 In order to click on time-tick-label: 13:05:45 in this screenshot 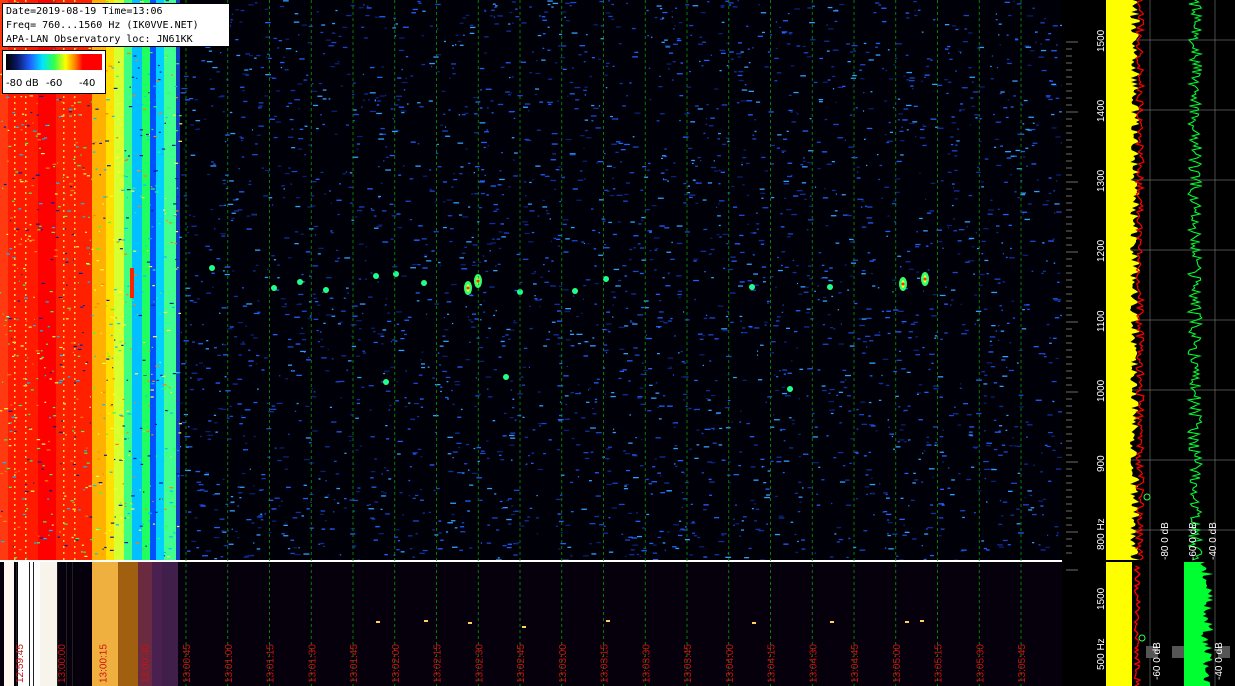, I will do `click(1022, 663)`.